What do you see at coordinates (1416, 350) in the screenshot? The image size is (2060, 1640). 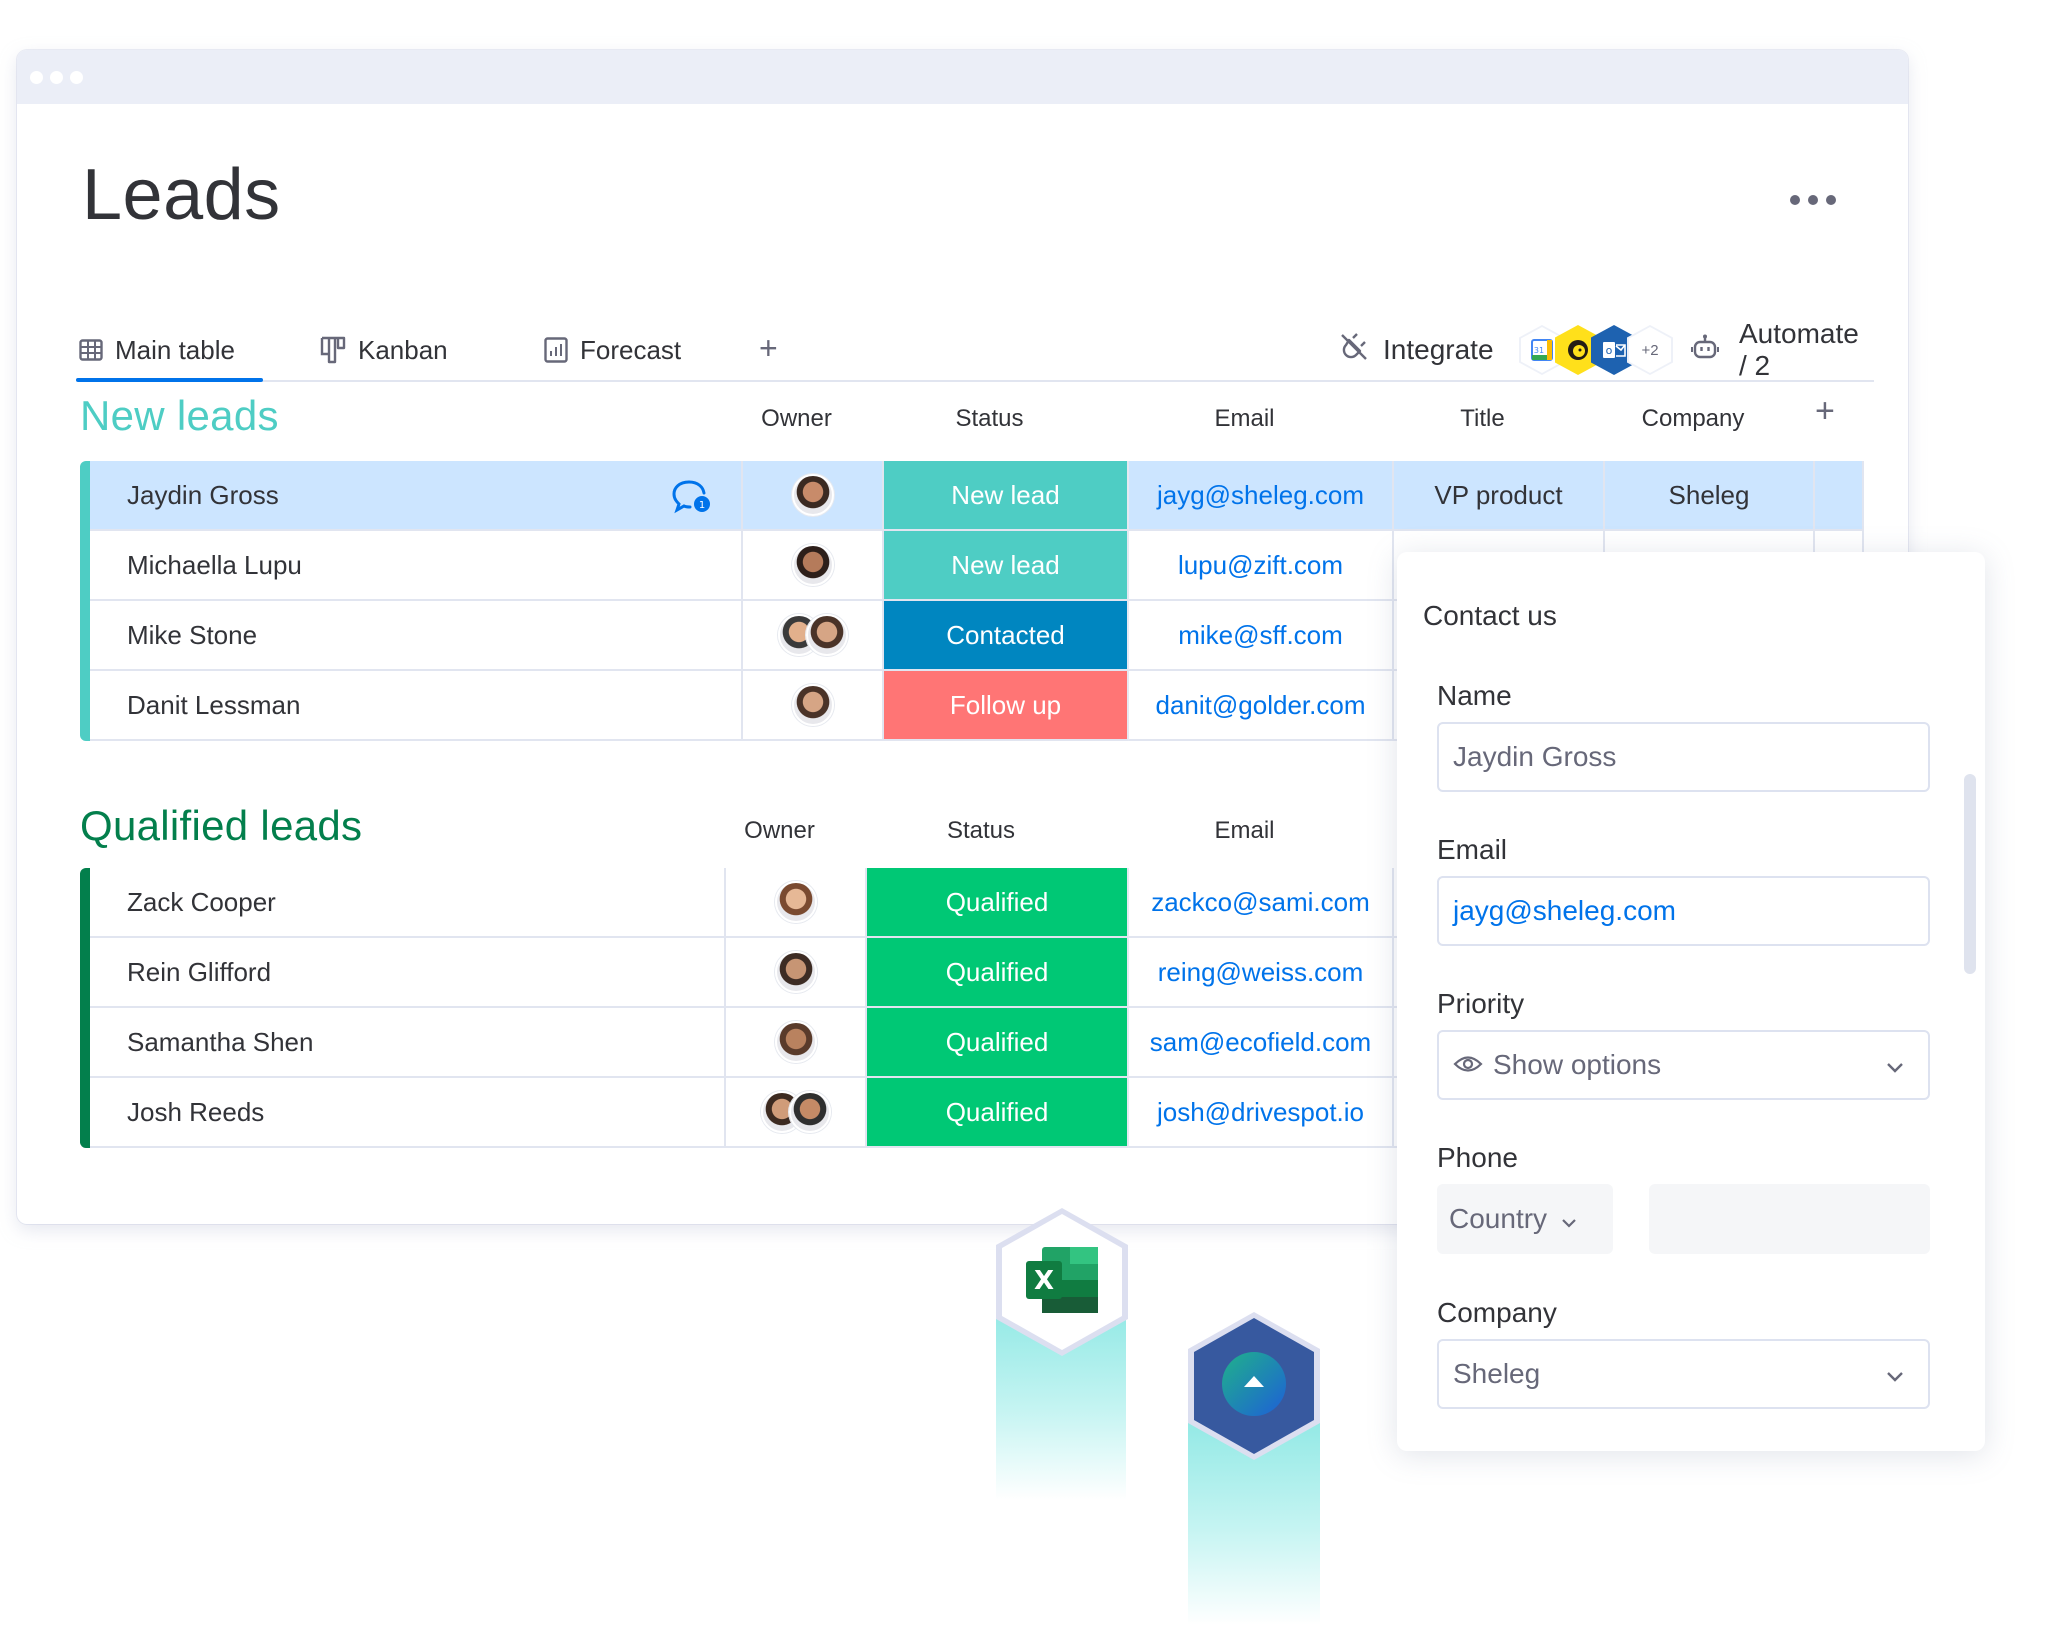 I see `integrate-button: Integrate` at bounding box center [1416, 350].